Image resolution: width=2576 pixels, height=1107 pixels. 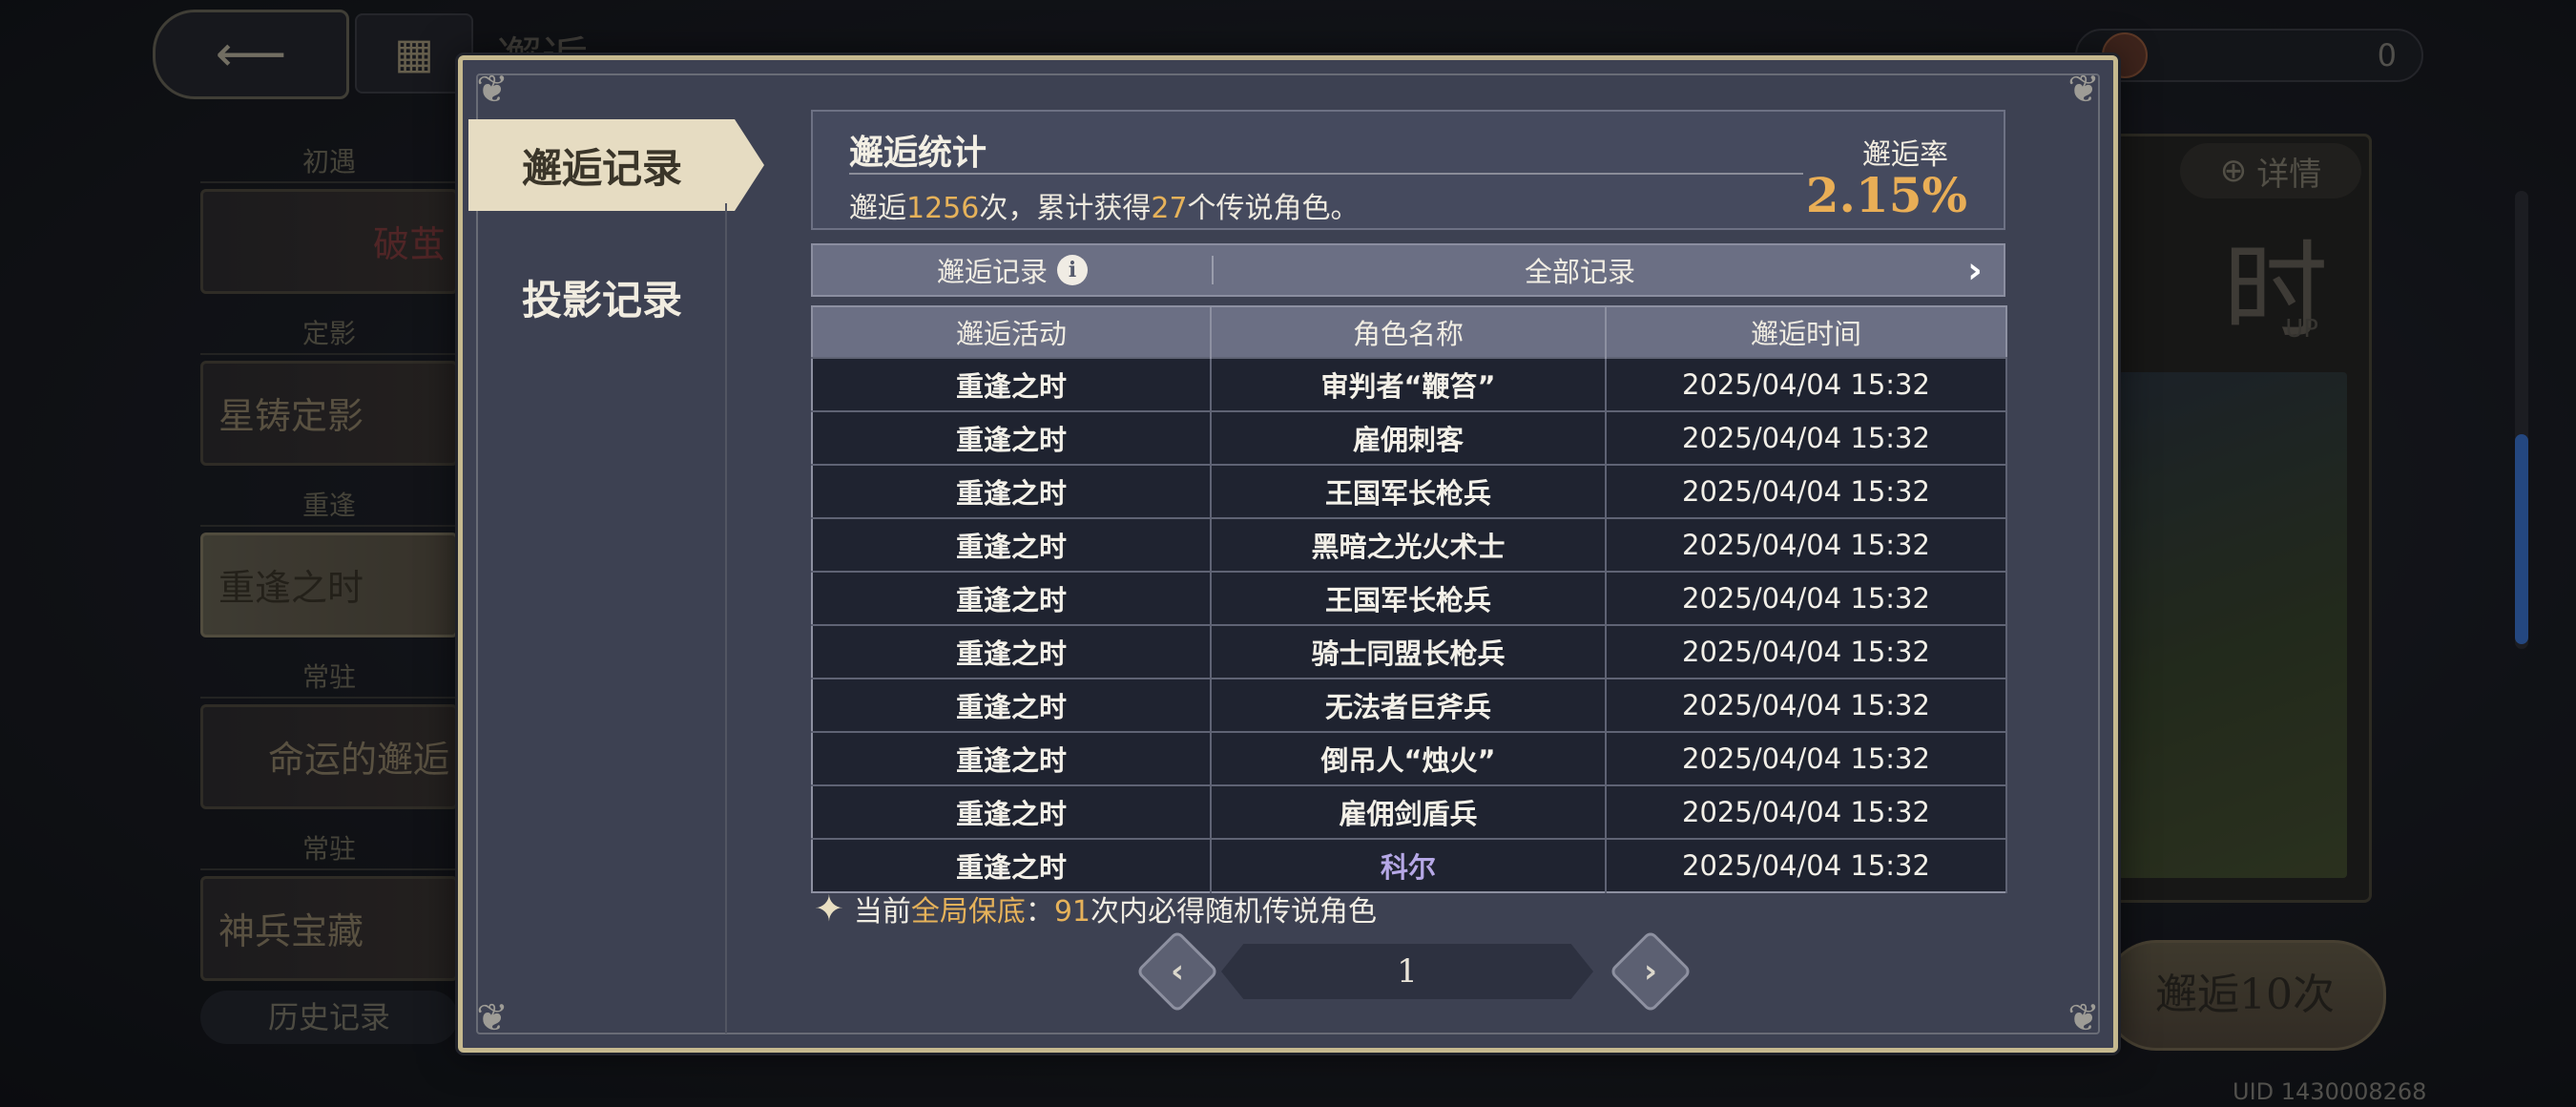 What do you see at coordinates (1273, 208) in the screenshot?
I see `stats-text-suffix: 个传说角色。` at bounding box center [1273, 208].